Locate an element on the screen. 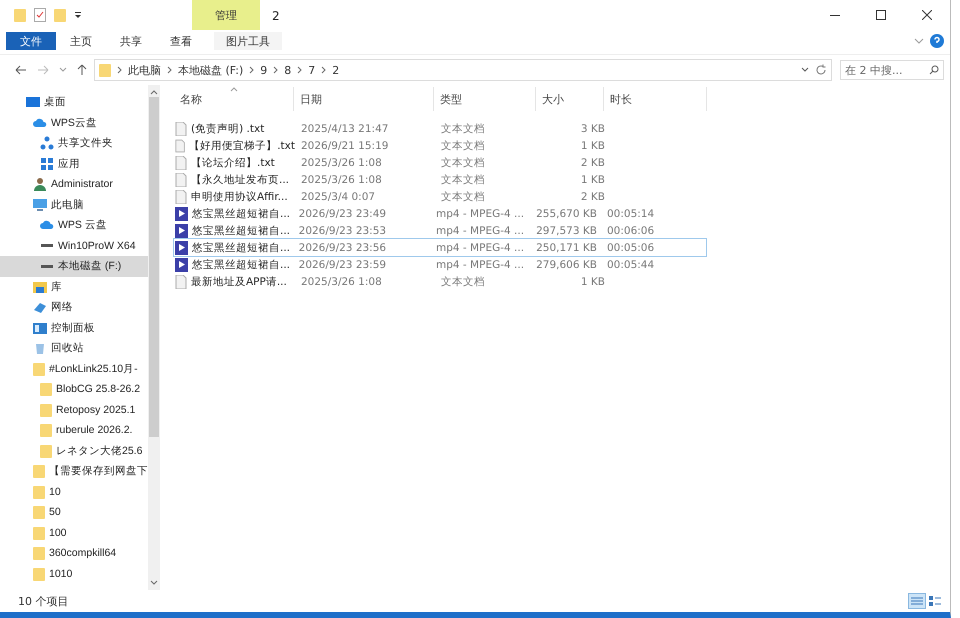 Image resolution: width=960 pixels, height=618 pixels. ribbon-tab: 查看 is located at coordinates (181, 41).